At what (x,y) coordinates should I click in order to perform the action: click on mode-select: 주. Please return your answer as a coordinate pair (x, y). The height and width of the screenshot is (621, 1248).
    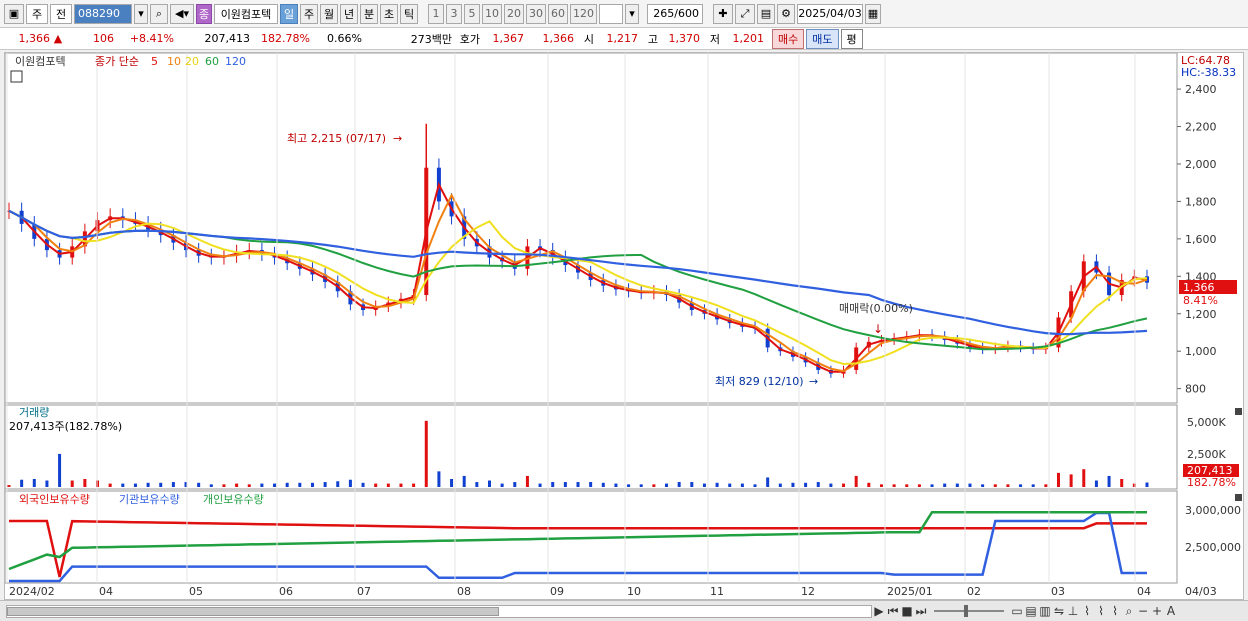
    Looking at the image, I should click on (37, 13).